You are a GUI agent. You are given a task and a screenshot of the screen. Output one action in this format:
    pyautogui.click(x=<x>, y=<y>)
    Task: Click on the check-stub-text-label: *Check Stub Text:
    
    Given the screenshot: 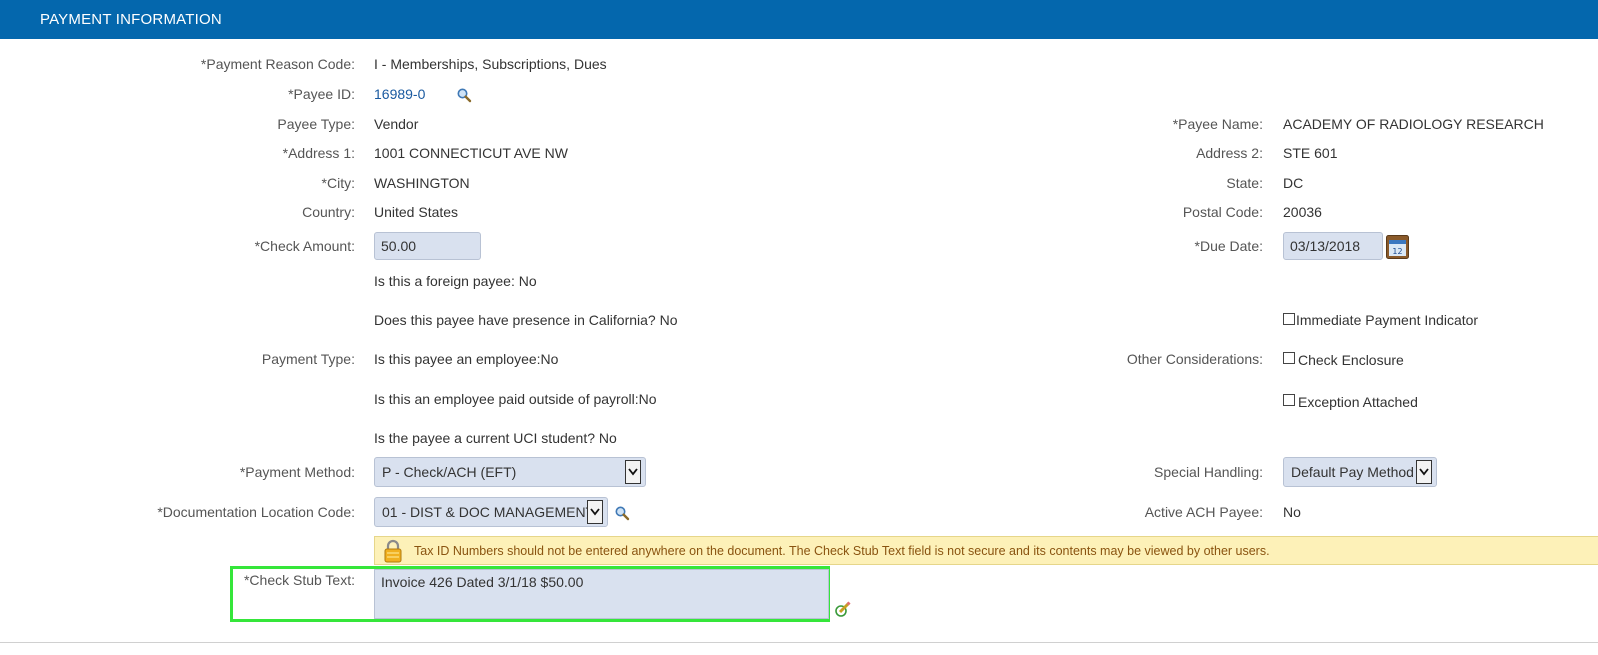 What is the action you would take?
    pyautogui.click(x=299, y=580)
    